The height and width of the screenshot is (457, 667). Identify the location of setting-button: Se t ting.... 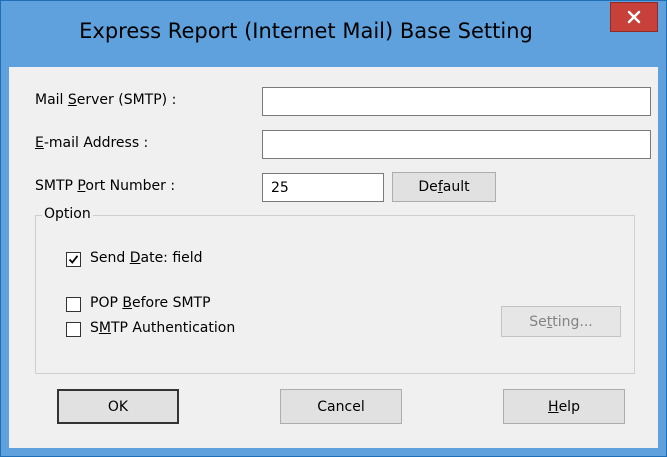
(561, 321).